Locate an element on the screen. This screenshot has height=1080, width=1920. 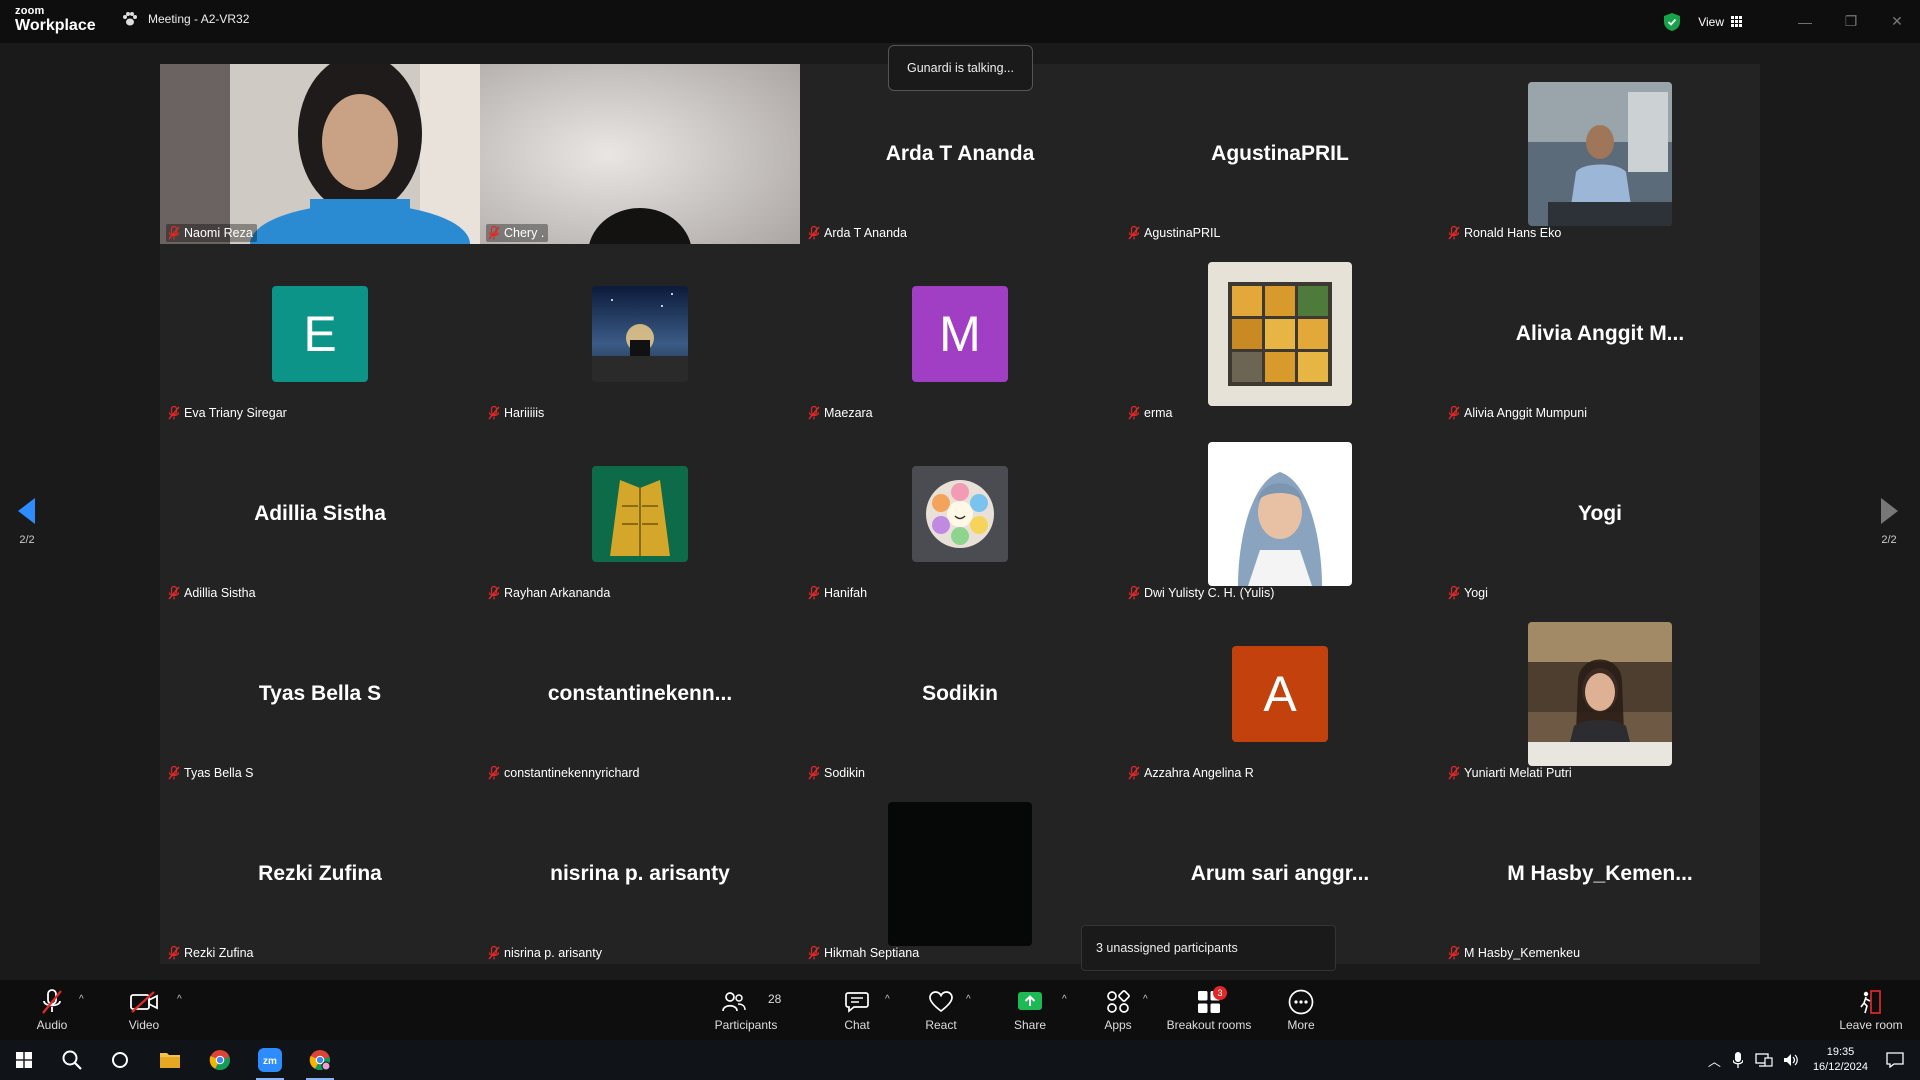
microphone-tray-icon is located at coordinates (1737, 1060).